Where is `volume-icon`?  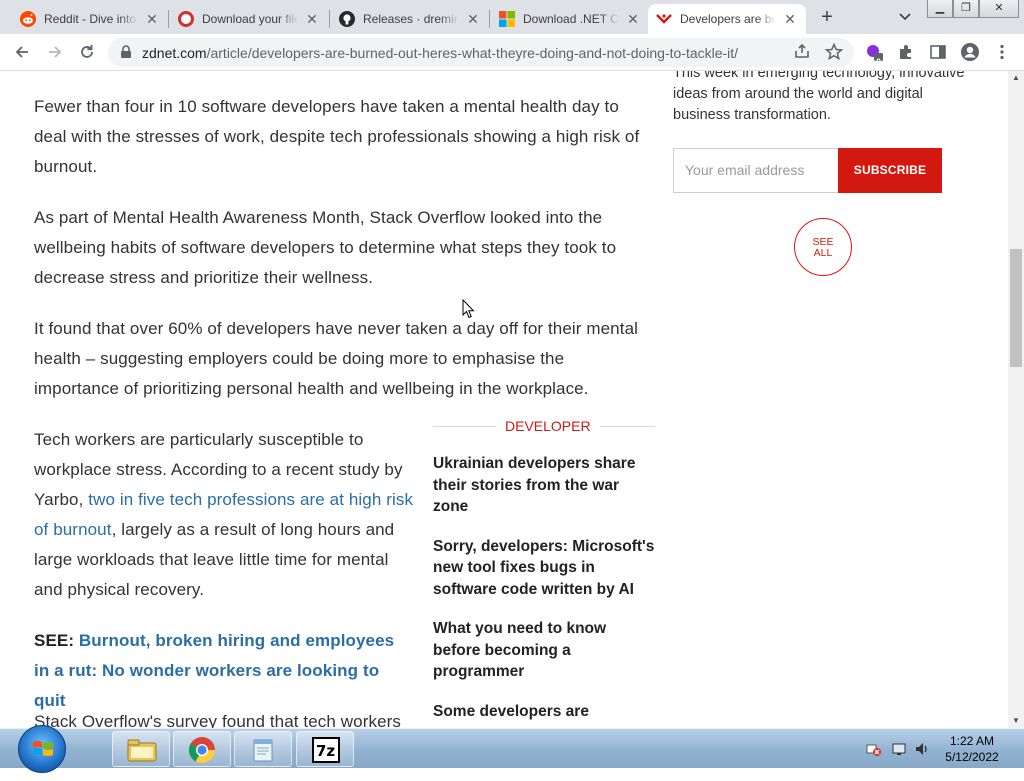 volume-icon is located at coordinates (922, 761).